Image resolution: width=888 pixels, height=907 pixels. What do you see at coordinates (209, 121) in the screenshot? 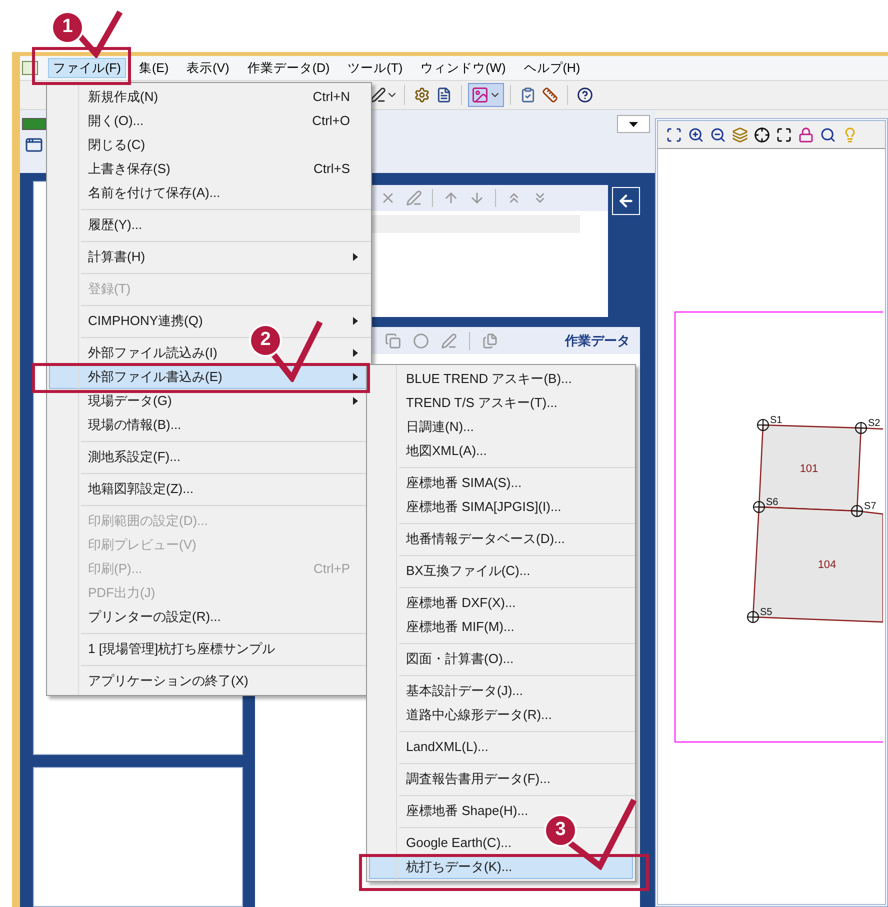
I see `menu-item: 開く(O)... Ctrl+O` at bounding box center [209, 121].